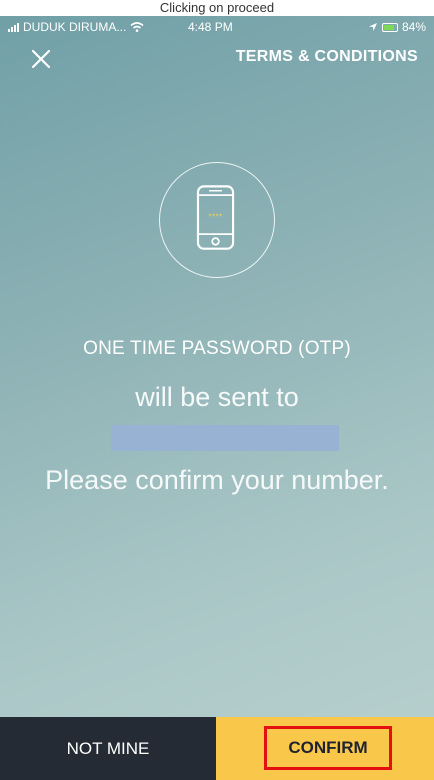 The width and height of the screenshot is (434, 780). I want to click on otp-stars: ****, so click(215, 217).